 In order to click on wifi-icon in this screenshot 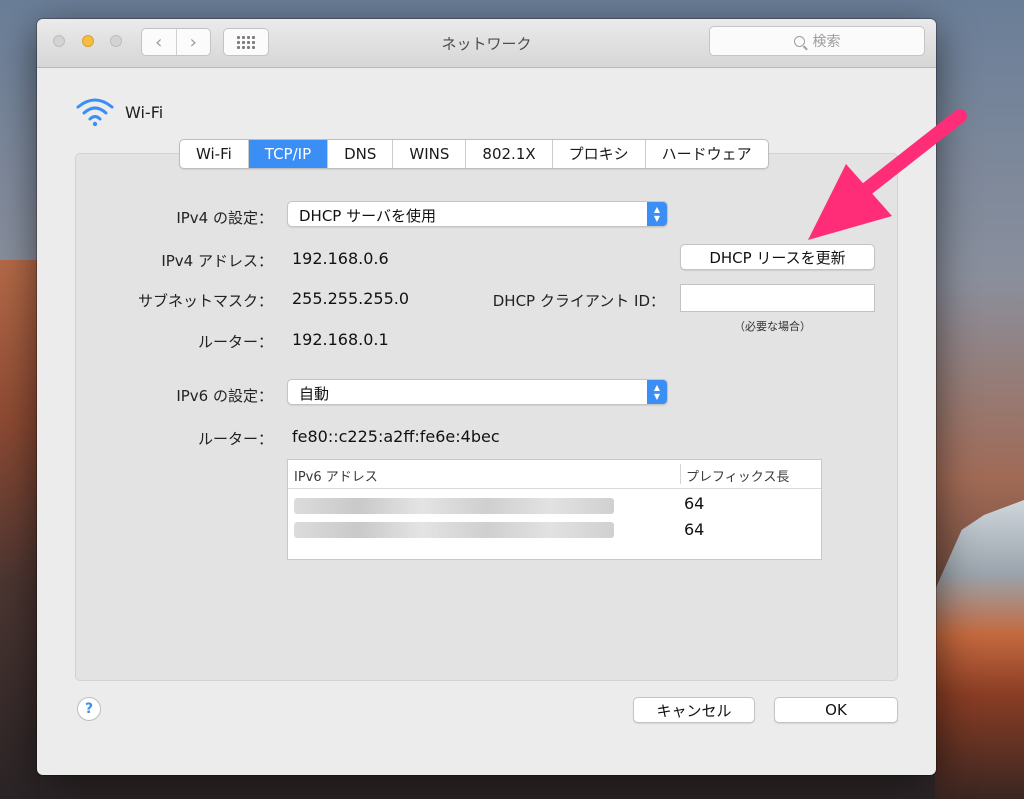, I will do `click(95, 112)`.